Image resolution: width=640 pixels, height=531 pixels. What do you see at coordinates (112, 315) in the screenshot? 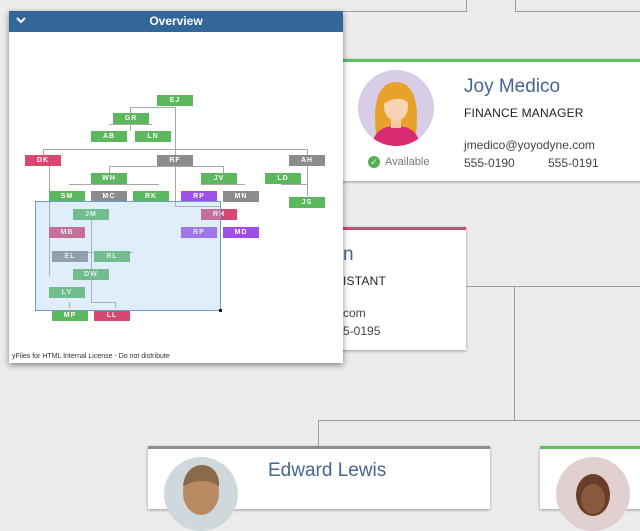
I see `mini-node: LL` at bounding box center [112, 315].